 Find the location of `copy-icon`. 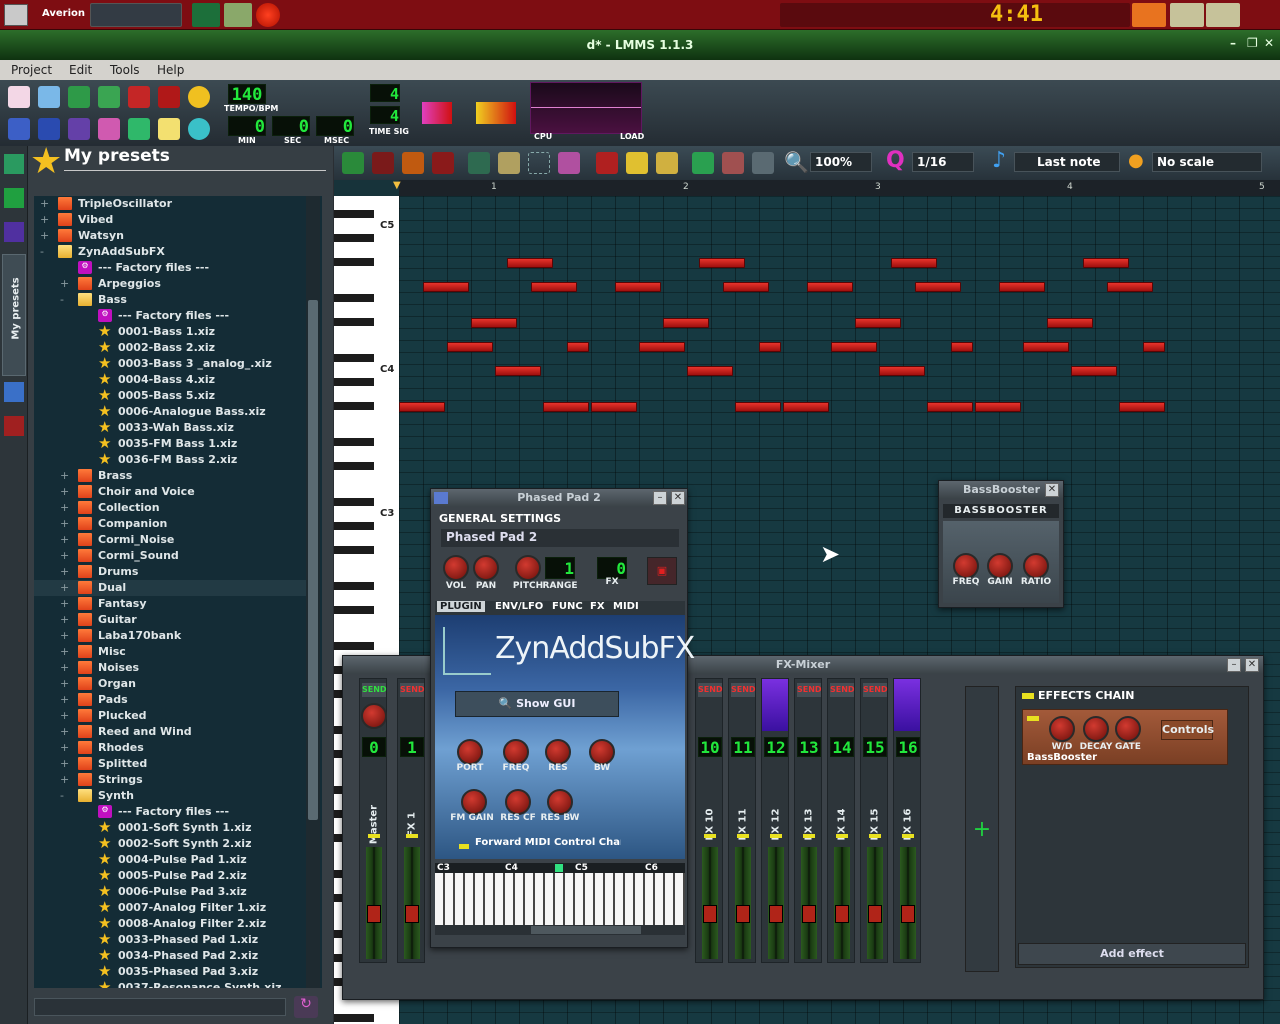

copy-icon is located at coordinates (637, 163).